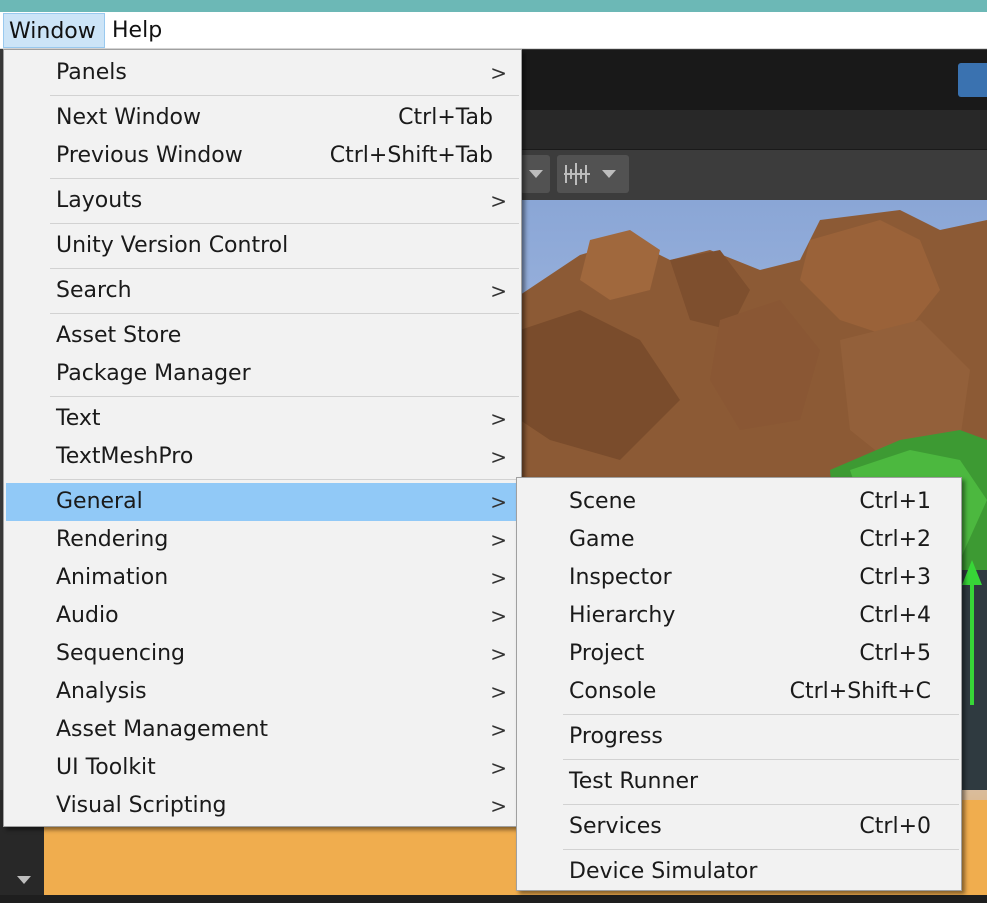 The width and height of the screenshot is (987, 903). I want to click on menu-item-label: UI Toolkit, so click(106, 767).